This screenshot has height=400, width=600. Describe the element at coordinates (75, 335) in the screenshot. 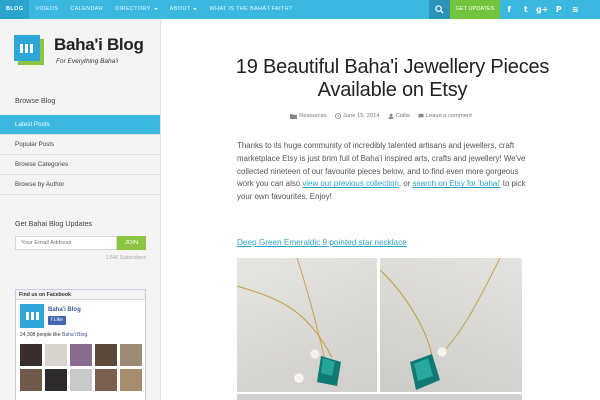

I see `facebook-count-link: Baha'i Blog.` at that location.